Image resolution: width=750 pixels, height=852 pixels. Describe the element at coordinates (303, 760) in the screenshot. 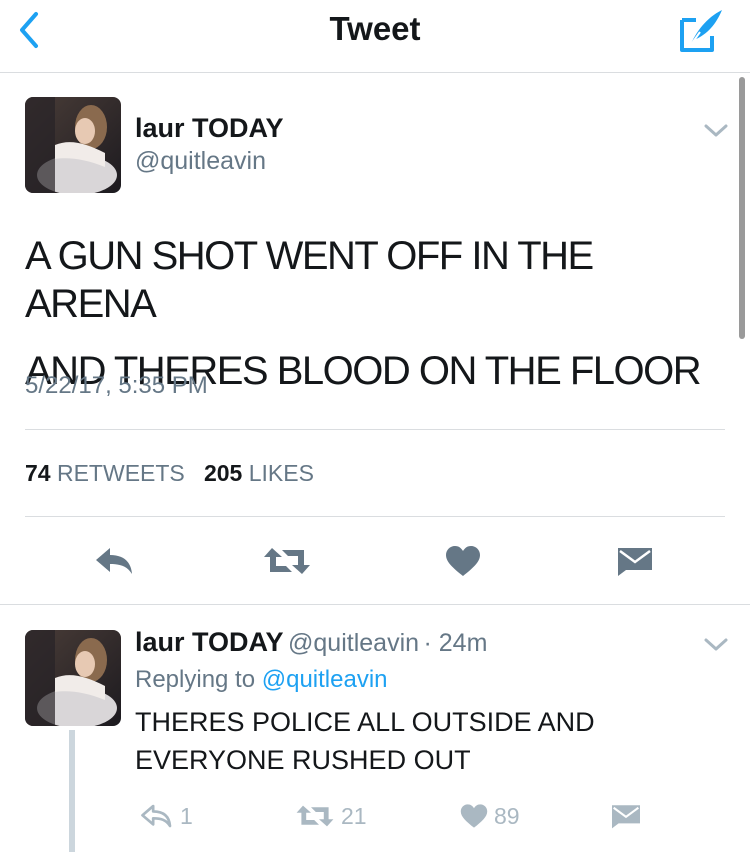

I see `reply-text-line: EVERYONE RUSHED OUT` at that location.